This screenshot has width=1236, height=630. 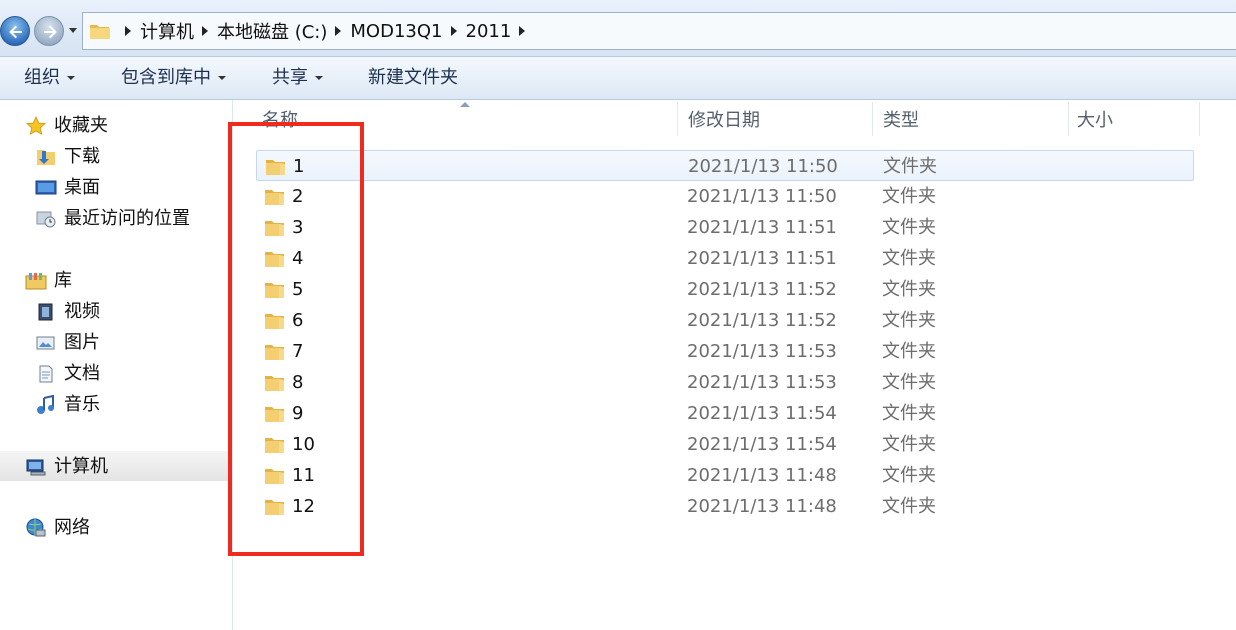 What do you see at coordinates (36, 527) in the screenshot?
I see `network-icon` at bounding box center [36, 527].